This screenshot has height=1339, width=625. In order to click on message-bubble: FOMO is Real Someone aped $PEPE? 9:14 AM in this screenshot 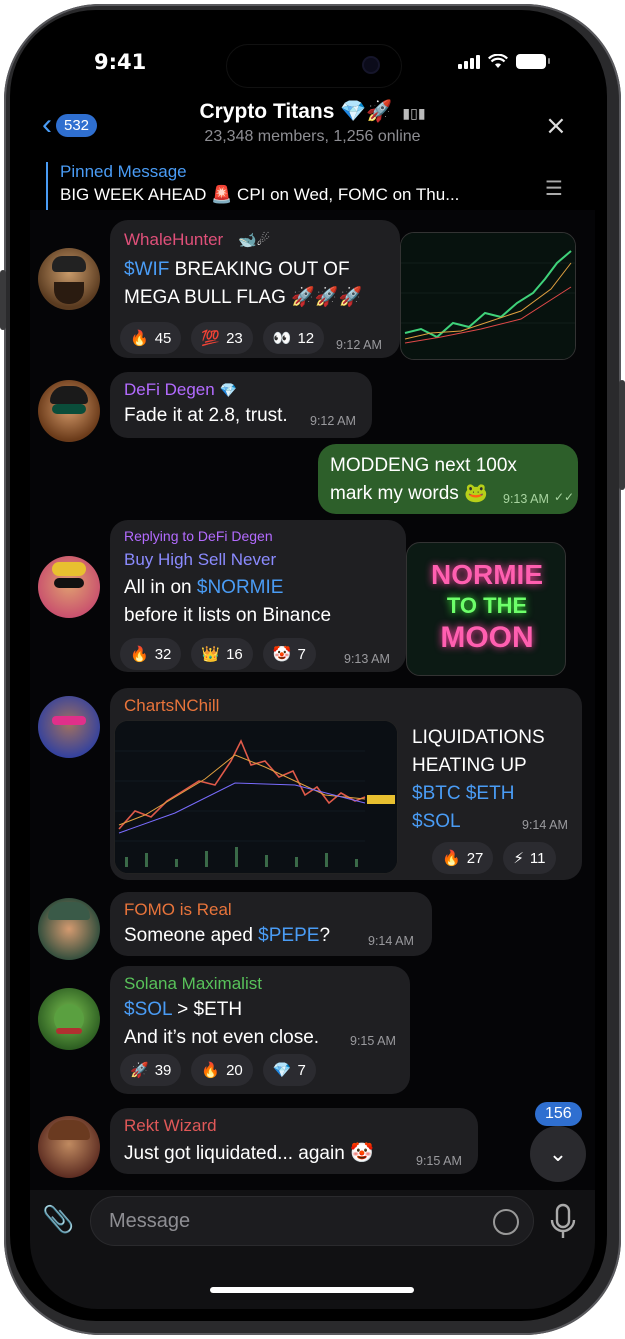, I will do `click(271, 924)`.